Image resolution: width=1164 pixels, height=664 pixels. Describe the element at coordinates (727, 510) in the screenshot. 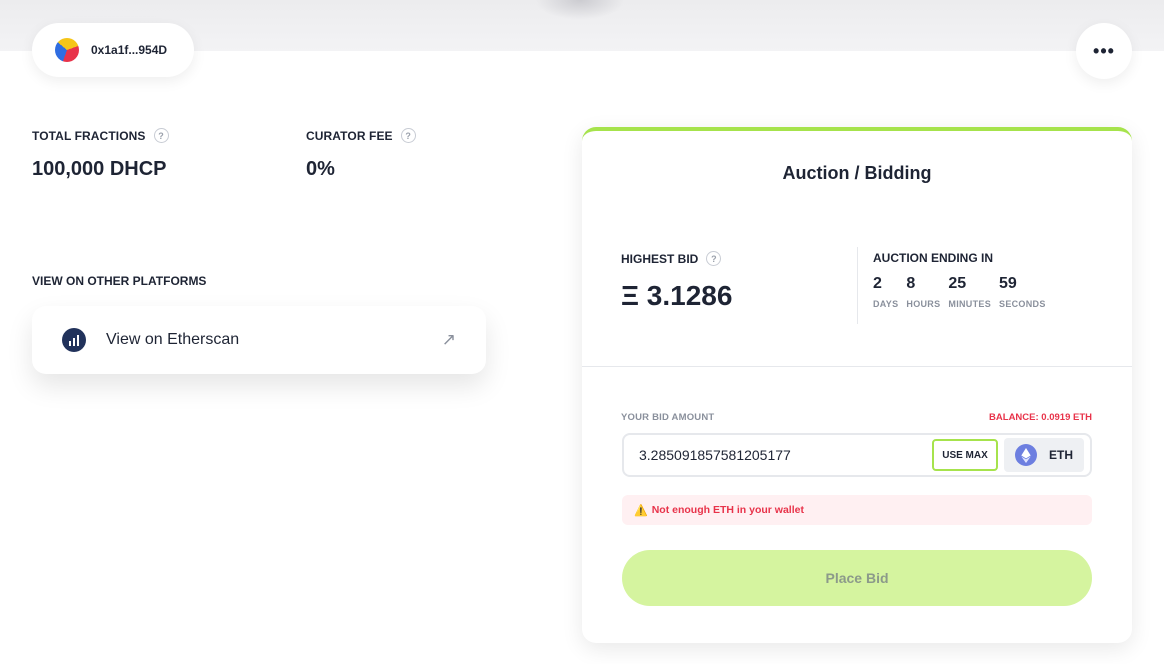

I see `warning-text: Not enough ETH in your wallet` at that location.